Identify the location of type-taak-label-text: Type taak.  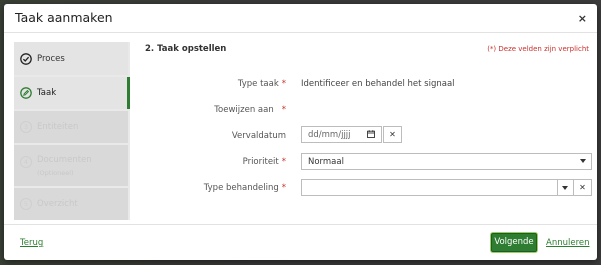
(258, 84).